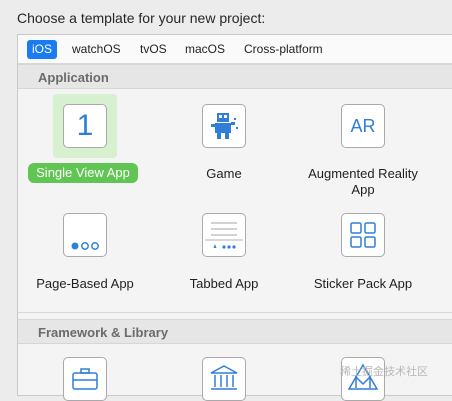 Image resolution: width=452 pixels, height=401 pixels. What do you see at coordinates (103, 332) in the screenshot?
I see `section-title: Framework & Library` at bounding box center [103, 332].